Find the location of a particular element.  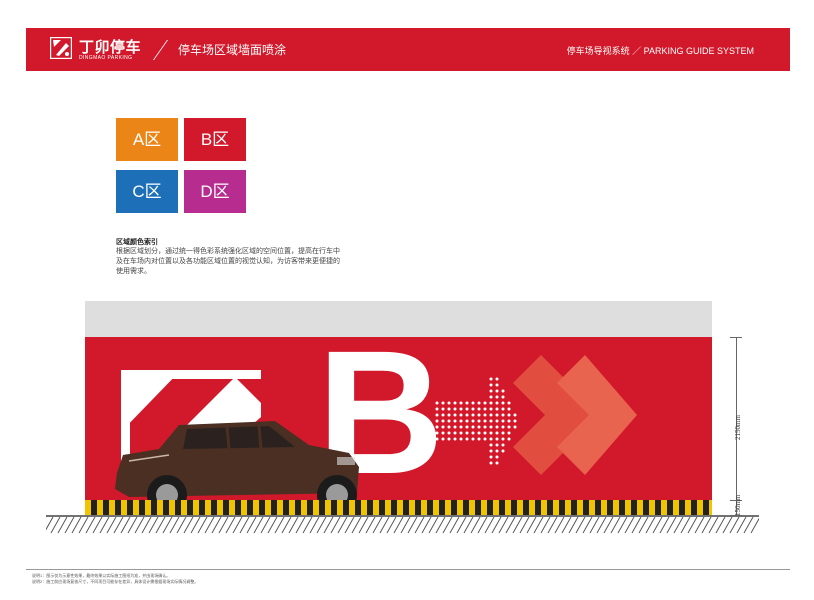

footer-divider is located at coordinates (408, 569).